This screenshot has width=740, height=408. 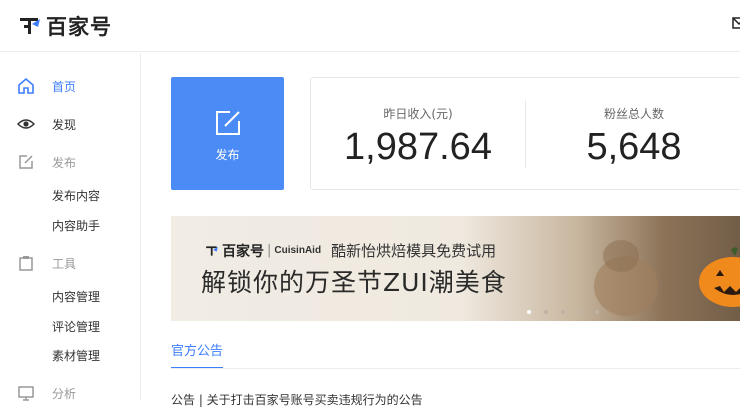 I want to click on banner-tagline: 酷新怡烘焙模具免费试用, so click(x=414, y=251).